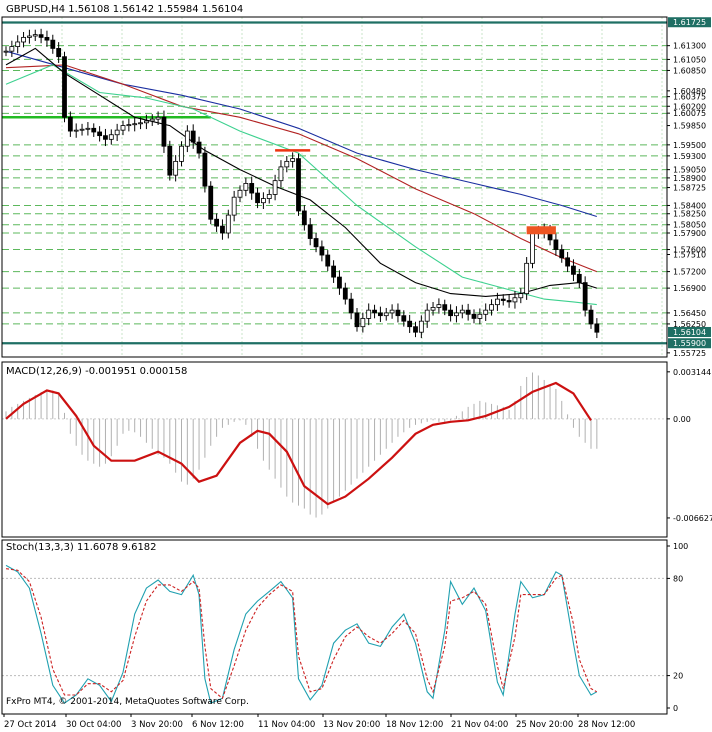 The image size is (712, 732). I want to click on time-axis-label: 21 Nov 04:00, so click(479, 725).